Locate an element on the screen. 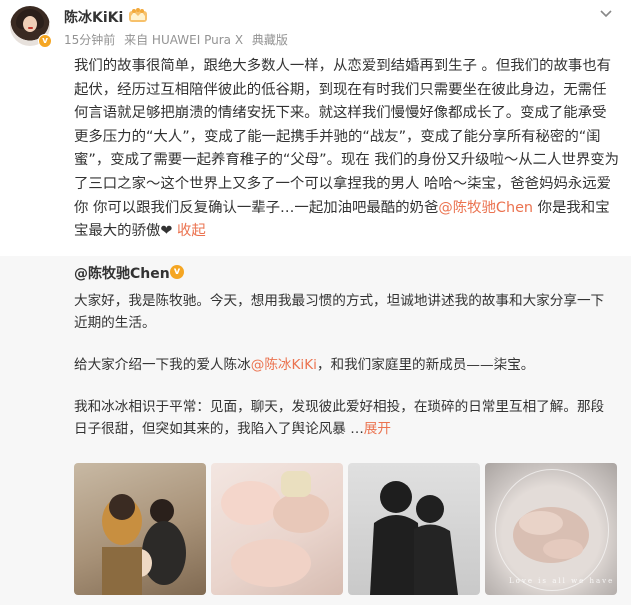 This screenshot has height=605, width=631. repost-para2-pre: 给大家介绍一下我的爱人陈冰 is located at coordinates (162, 365).